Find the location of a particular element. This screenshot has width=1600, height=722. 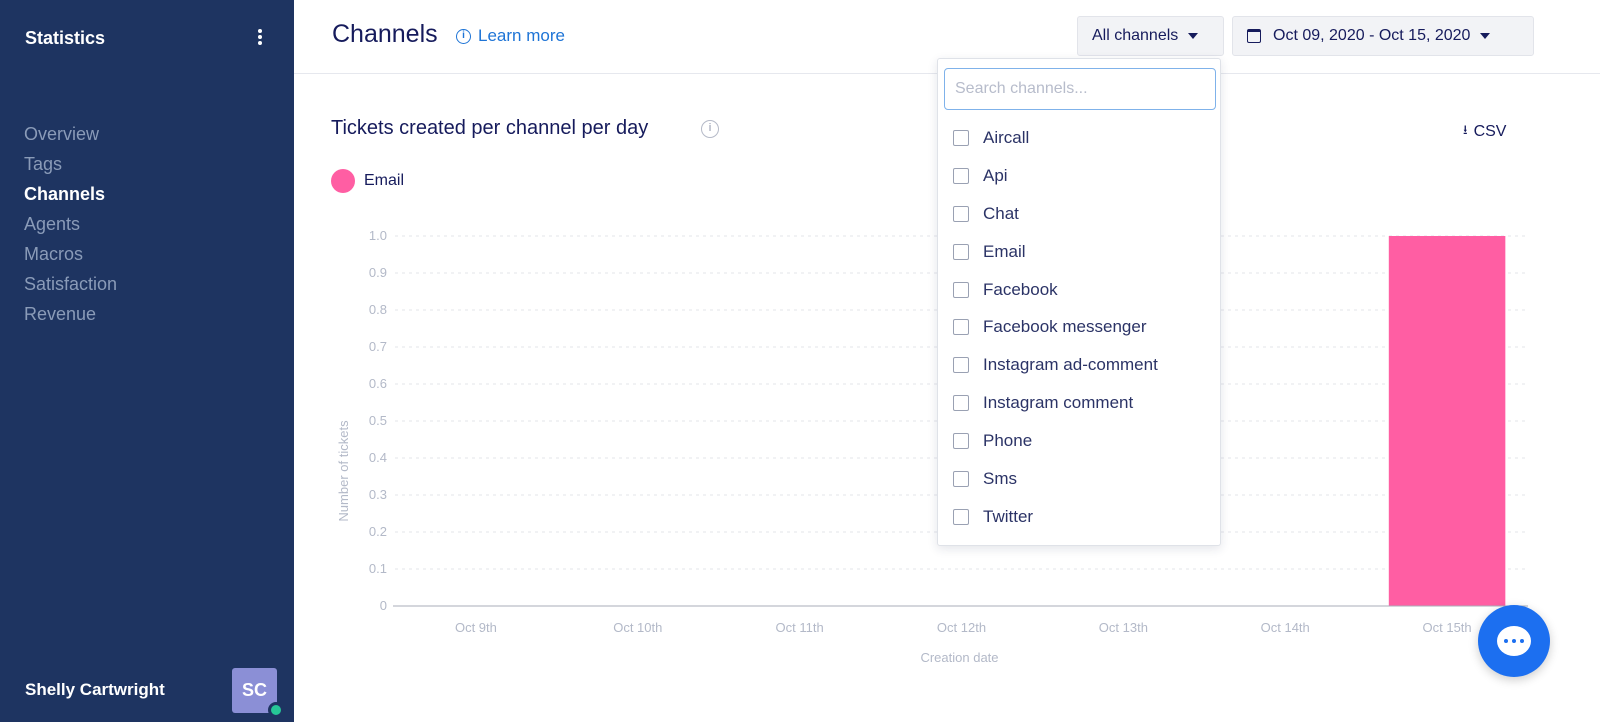

x-tick-label: Oct 12th is located at coordinates (961, 627).